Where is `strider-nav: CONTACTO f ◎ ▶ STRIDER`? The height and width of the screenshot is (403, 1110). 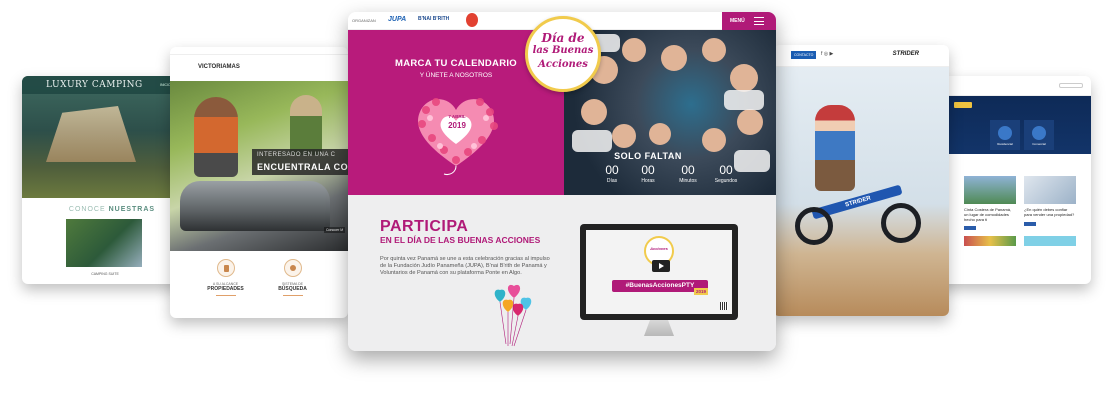 strider-nav: CONTACTO f ◎ ▶ STRIDER is located at coordinates (861, 56).